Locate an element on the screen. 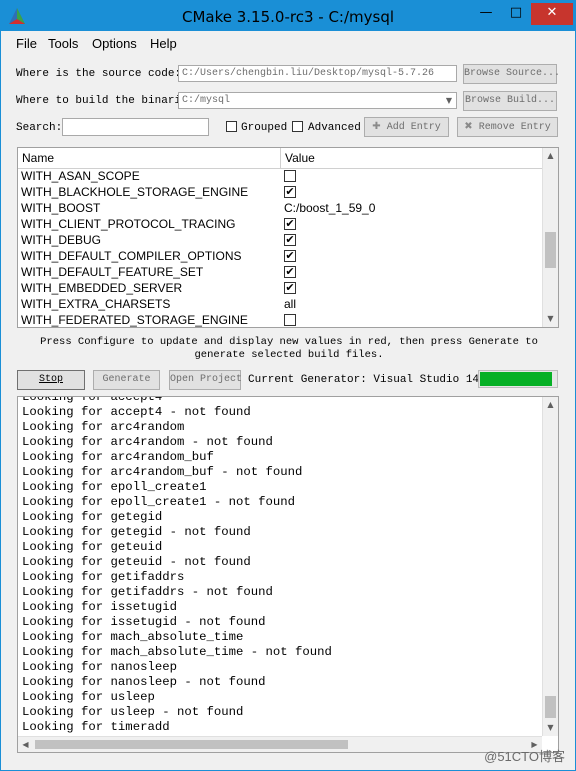 The image size is (576, 771). output-line: Looking for getifaddrs - not found is located at coordinates (147, 592).